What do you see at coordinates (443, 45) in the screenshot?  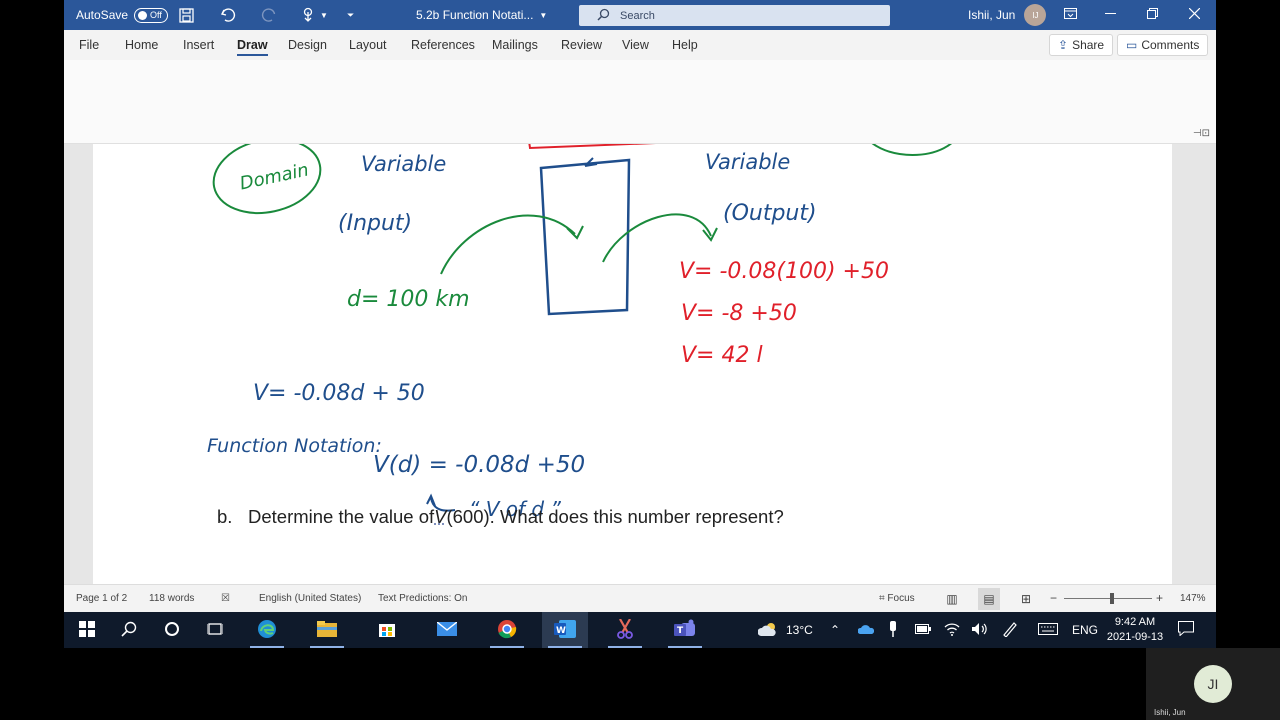 I see `tab-references: References` at bounding box center [443, 45].